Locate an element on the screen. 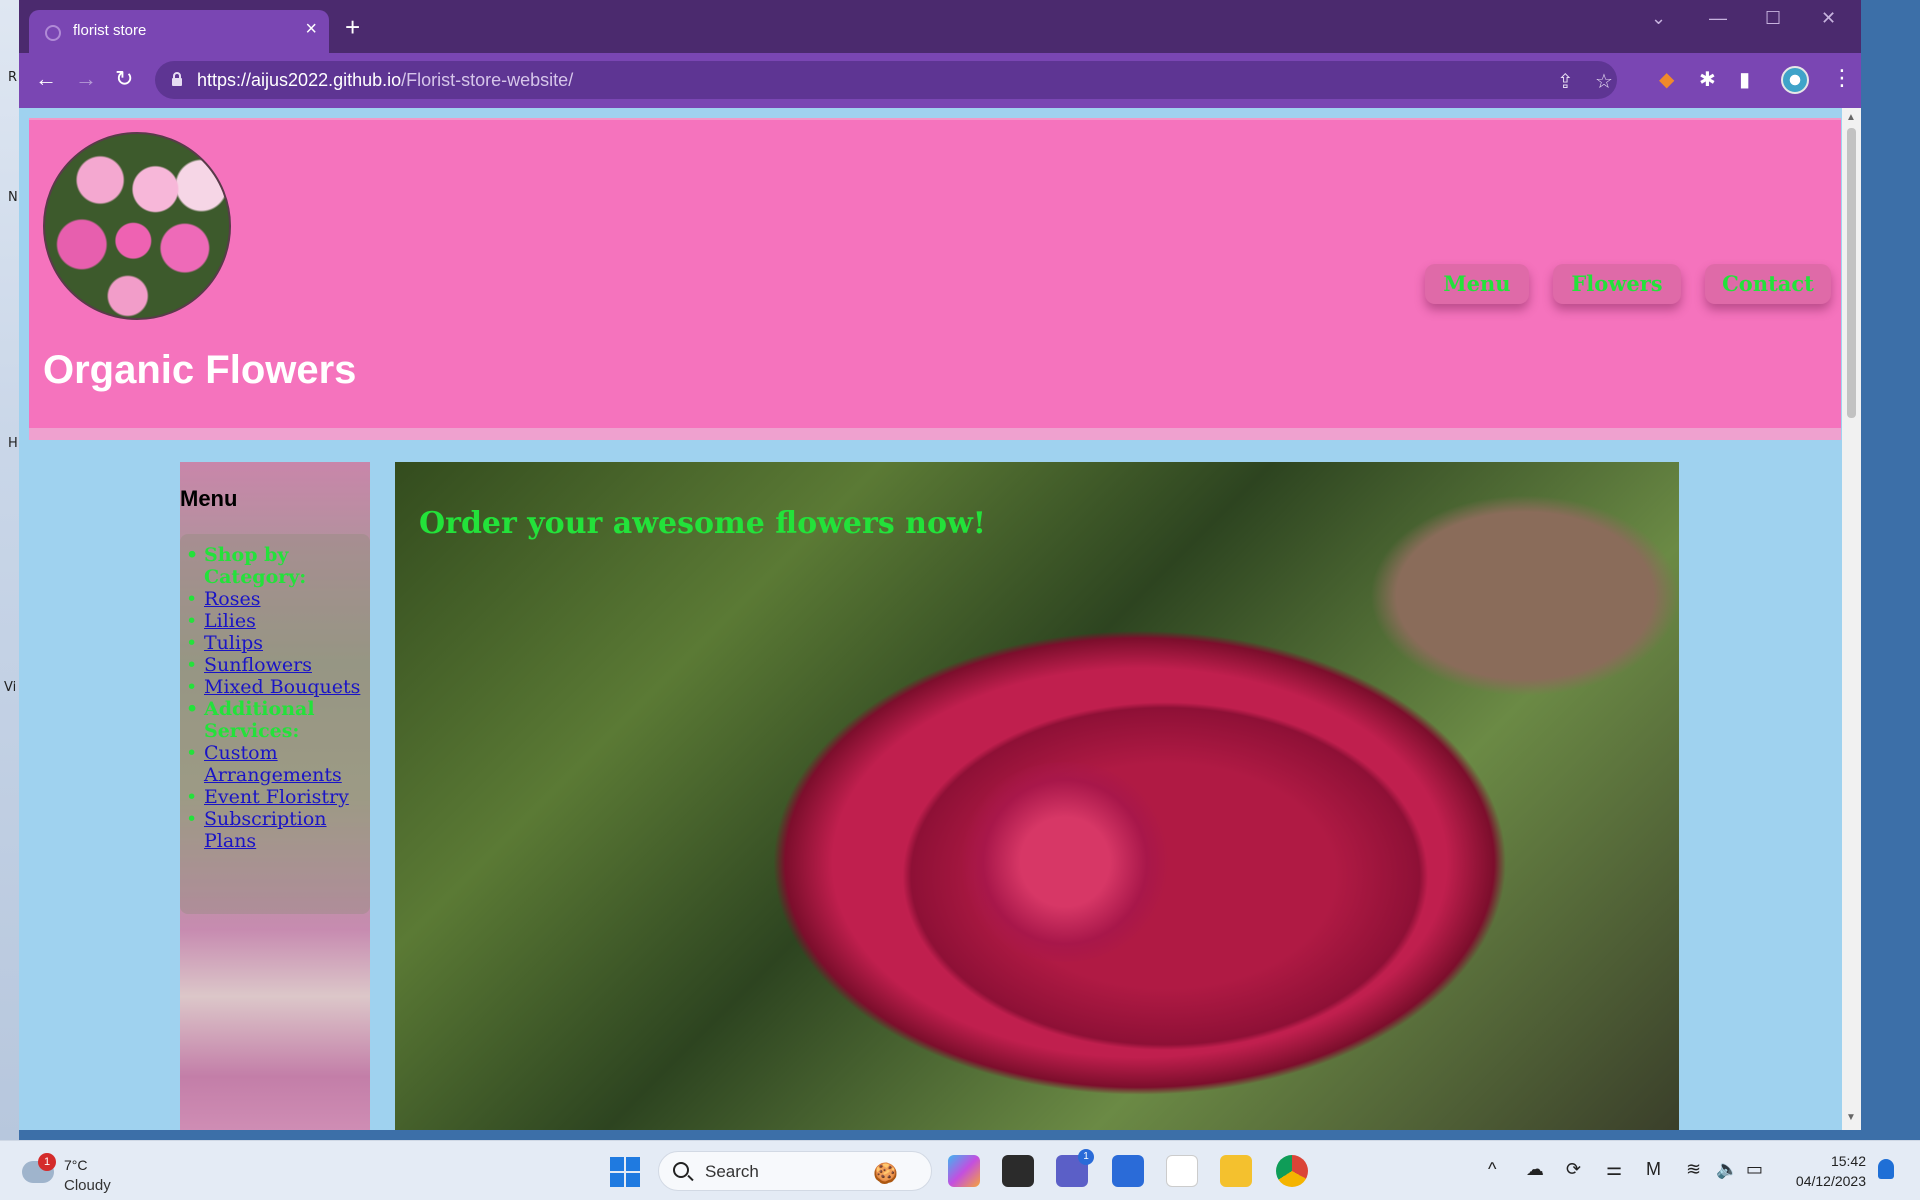  url-host: https://aijus2022.github.io is located at coordinates (299, 80).